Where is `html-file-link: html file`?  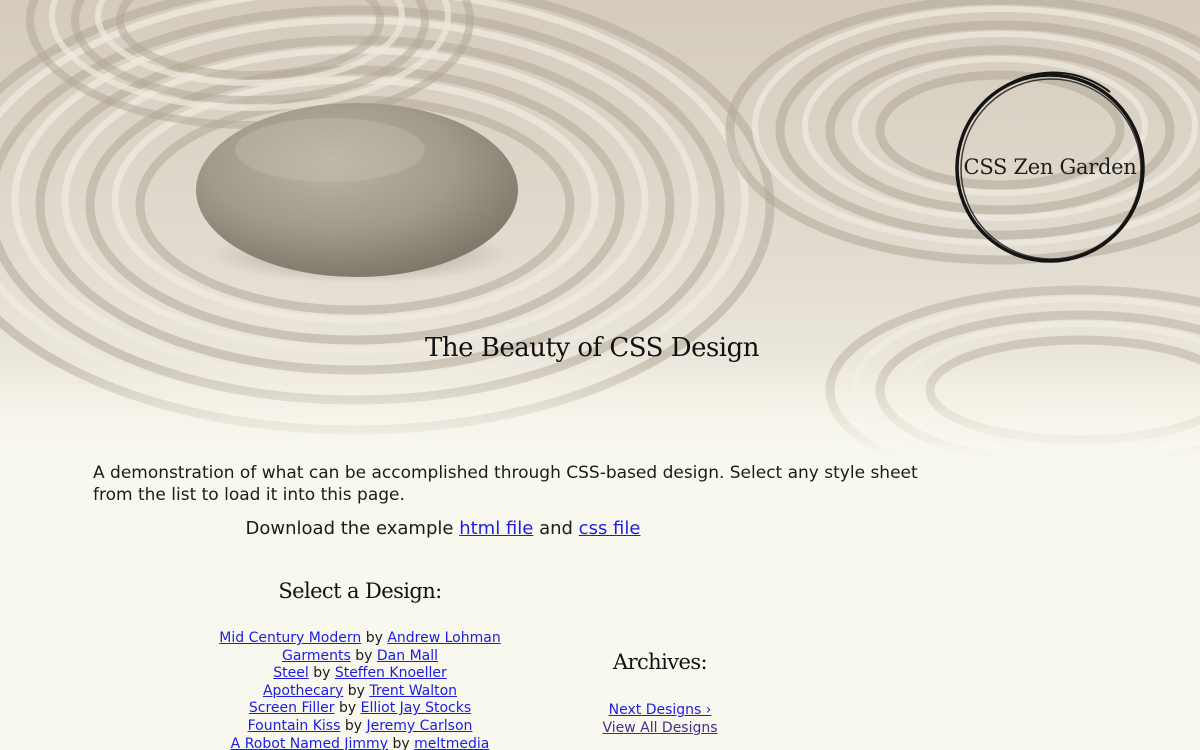
html-file-link: html file is located at coordinates (496, 528).